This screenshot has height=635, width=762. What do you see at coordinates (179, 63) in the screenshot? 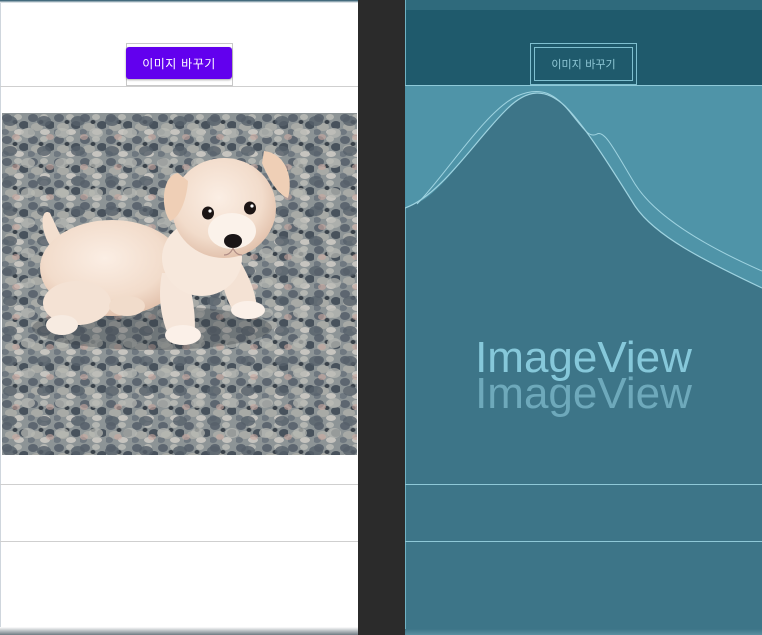
I see `change-image-button: 이미지 바꾸기` at bounding box center [179, 63].